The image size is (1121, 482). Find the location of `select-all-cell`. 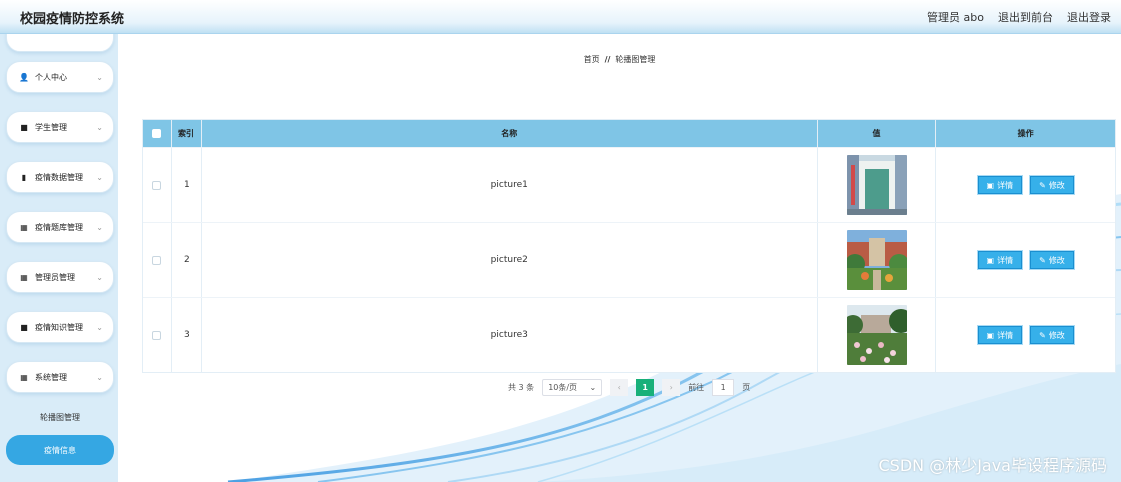

select-all-cell is located at coordinates (157, 133).